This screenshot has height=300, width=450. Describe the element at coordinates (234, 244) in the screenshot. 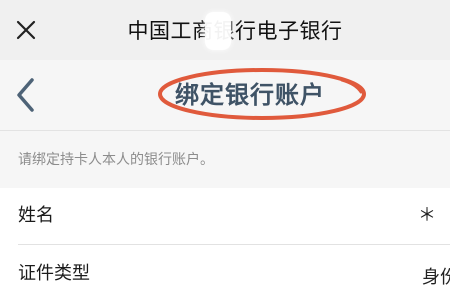

I see `row-divider` at that location.